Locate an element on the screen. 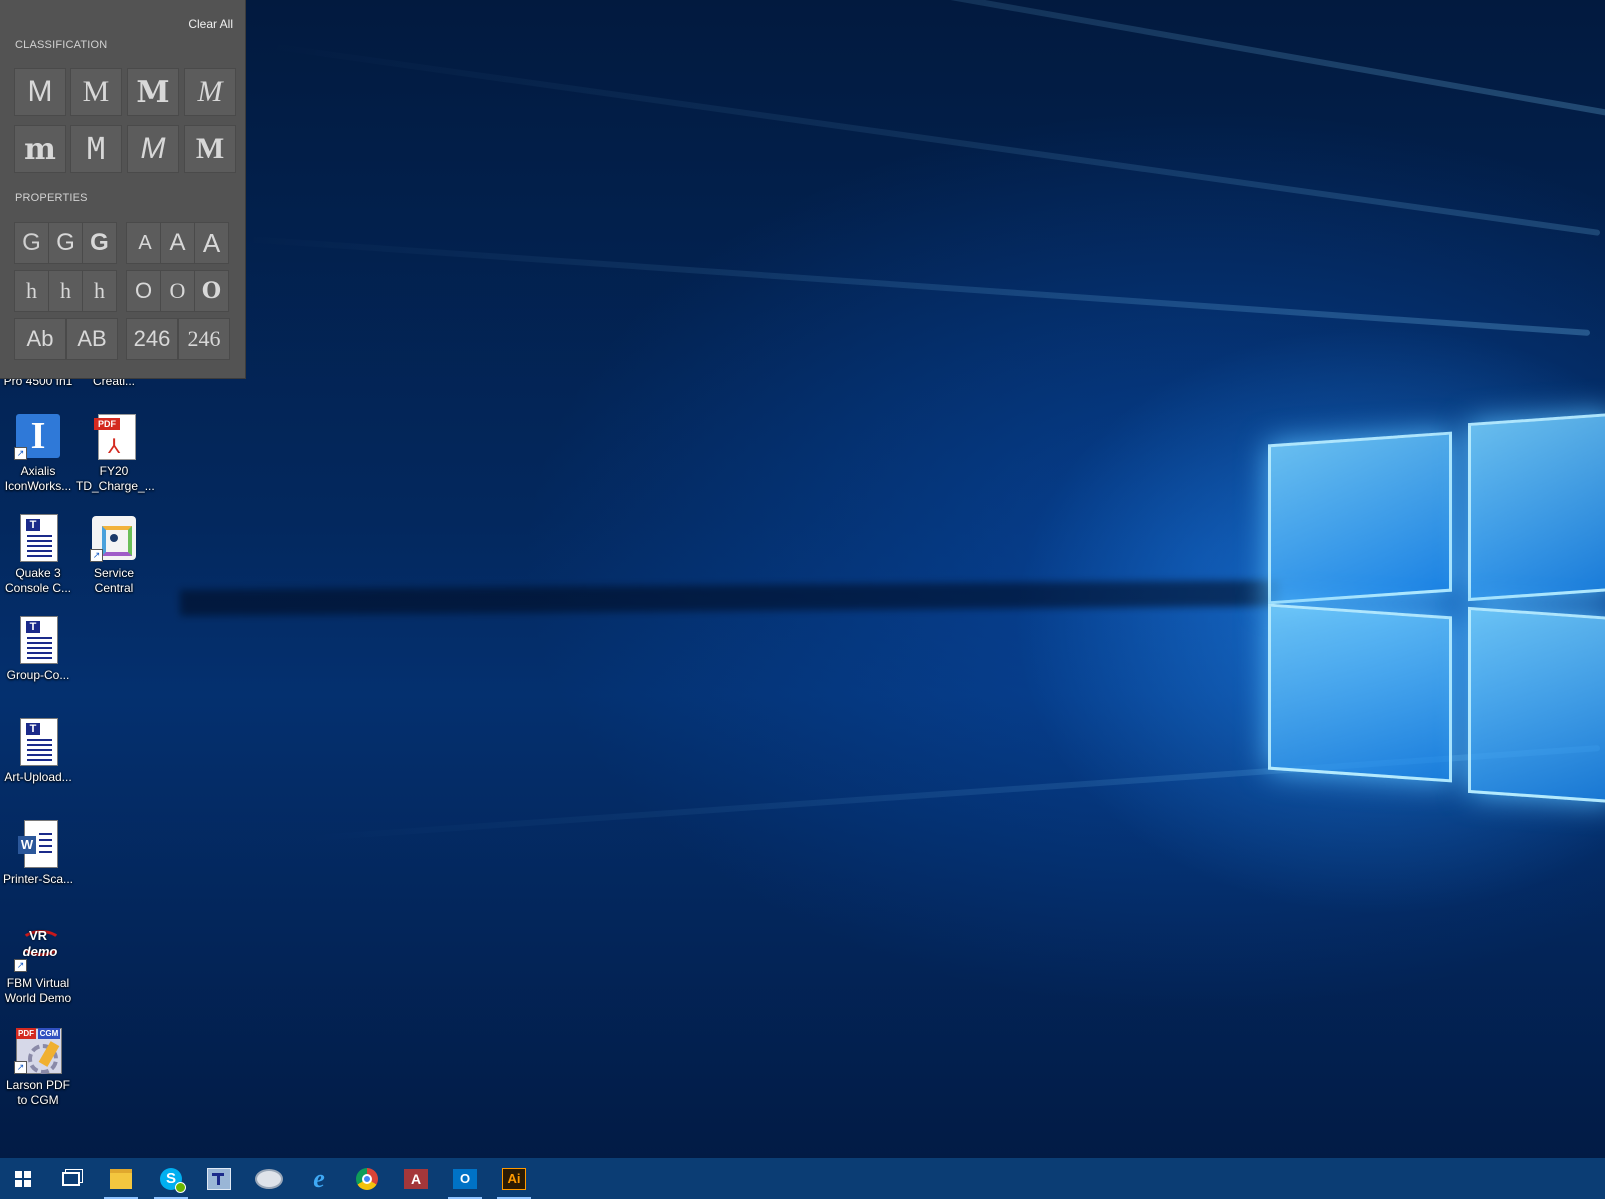  taskbar-file-explorer is located at coordinates (121, 1178).